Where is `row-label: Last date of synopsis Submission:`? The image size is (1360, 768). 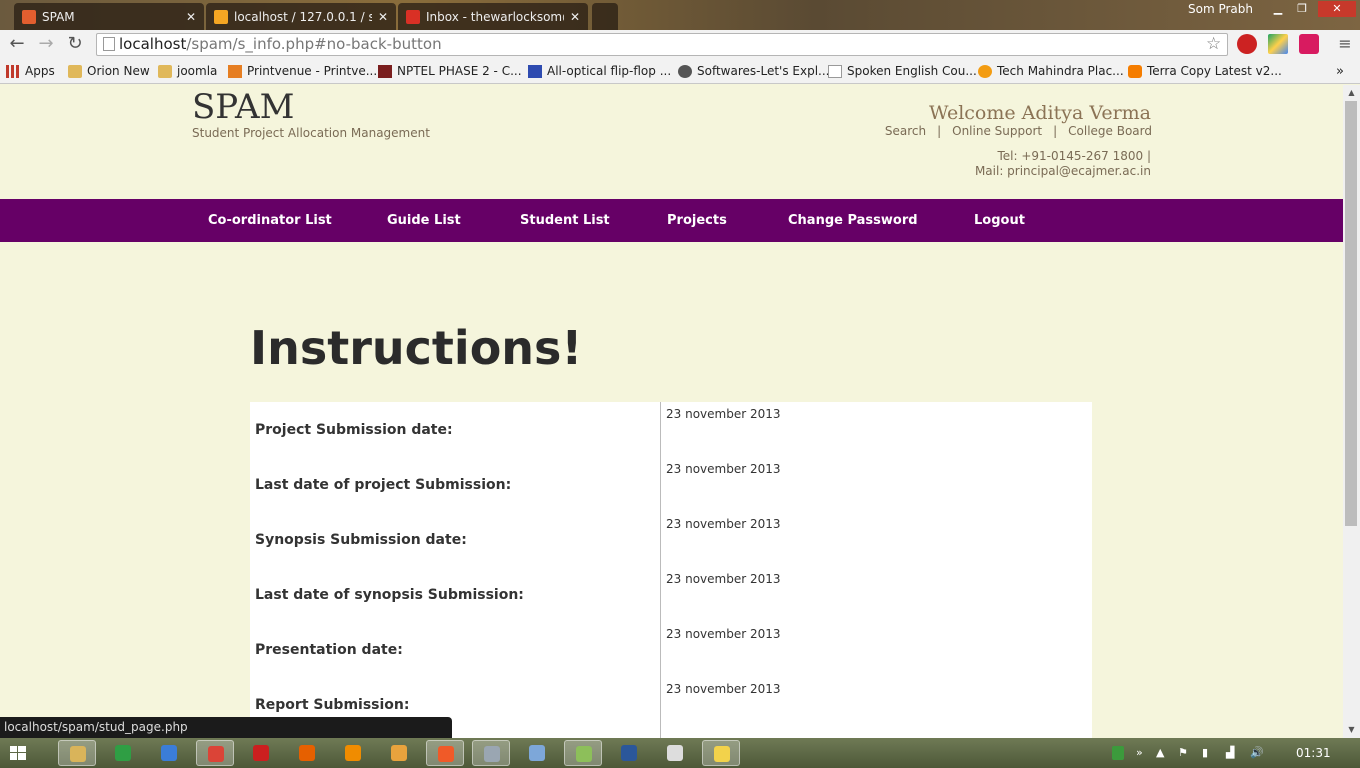 row-label: Last date of synopsis Submission: is located at coordinates (389, 595).